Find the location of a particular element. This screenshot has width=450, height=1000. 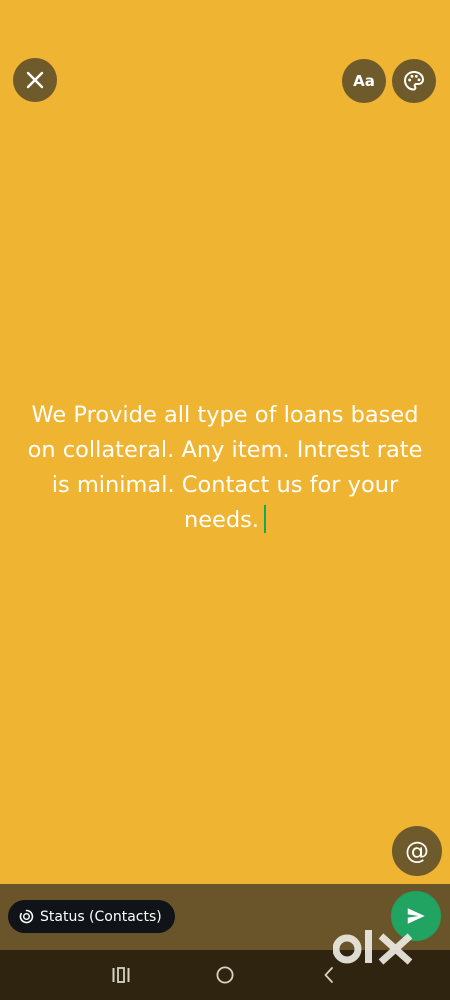

color-palette-button is located at coordinates (414, 81).